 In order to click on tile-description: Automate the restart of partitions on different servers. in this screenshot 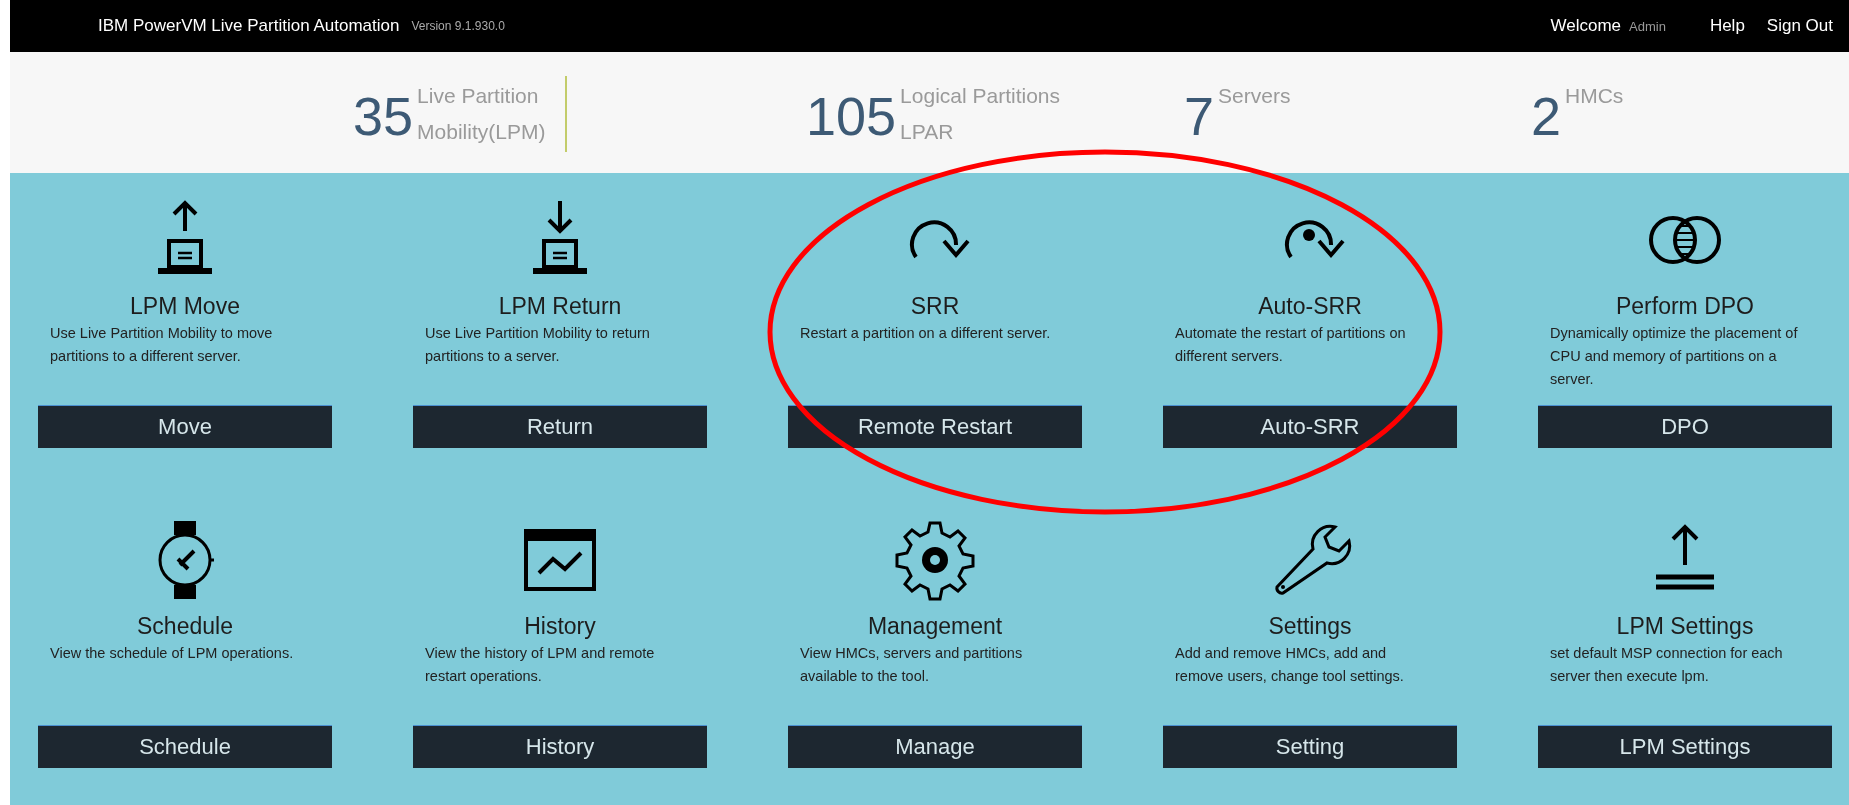, I will do `click(1290, 345)`.